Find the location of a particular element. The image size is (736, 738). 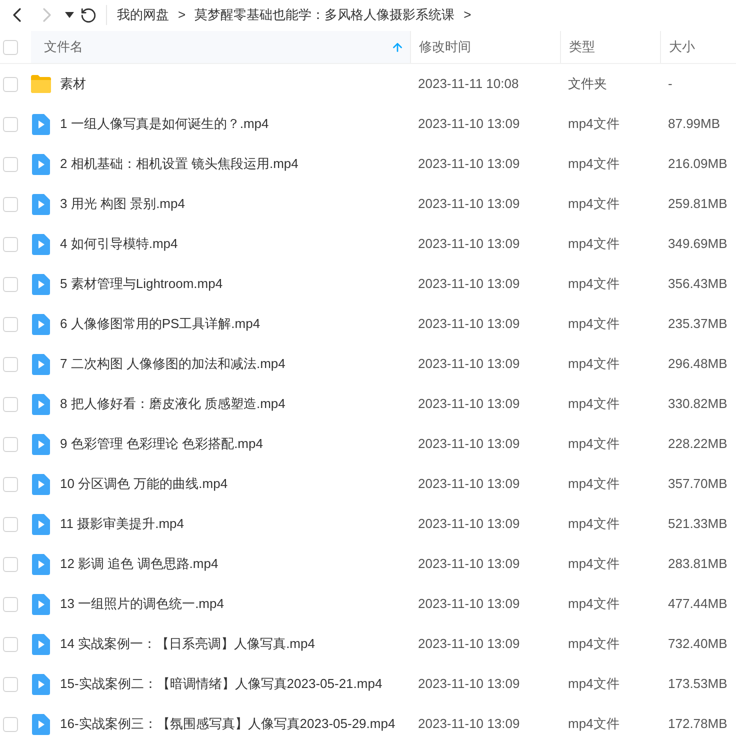

file-size: 521.33MB is located at coordinates (698, 524).